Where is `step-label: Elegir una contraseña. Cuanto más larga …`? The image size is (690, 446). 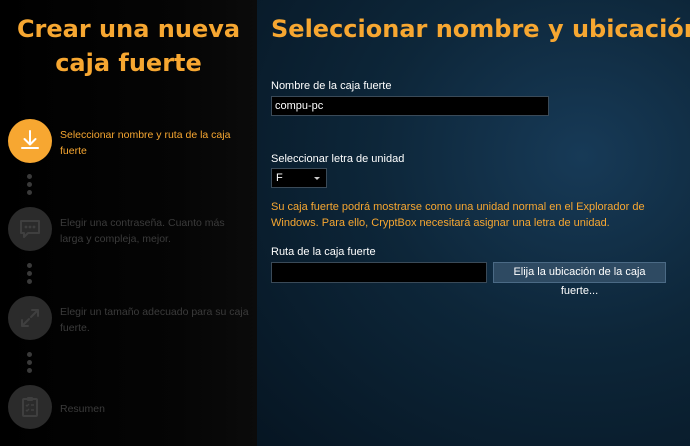
step-label: Elegir una contraseña. Cuanto más larga … is located at coordinates (142, 231).